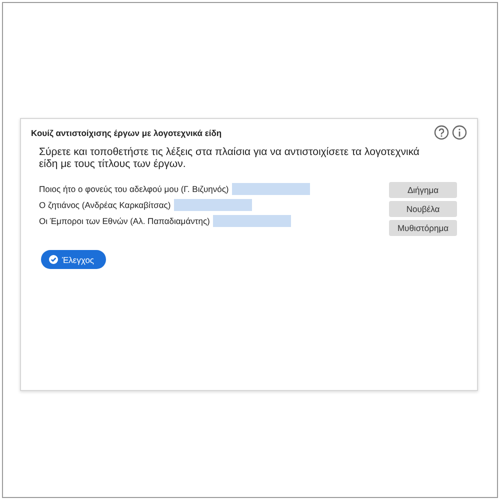 Image resolution: width=500 pixels, height=500 pixels. Describe the element at coordinates (441, 132) in the screenshot. I see `help-icon` at that location.